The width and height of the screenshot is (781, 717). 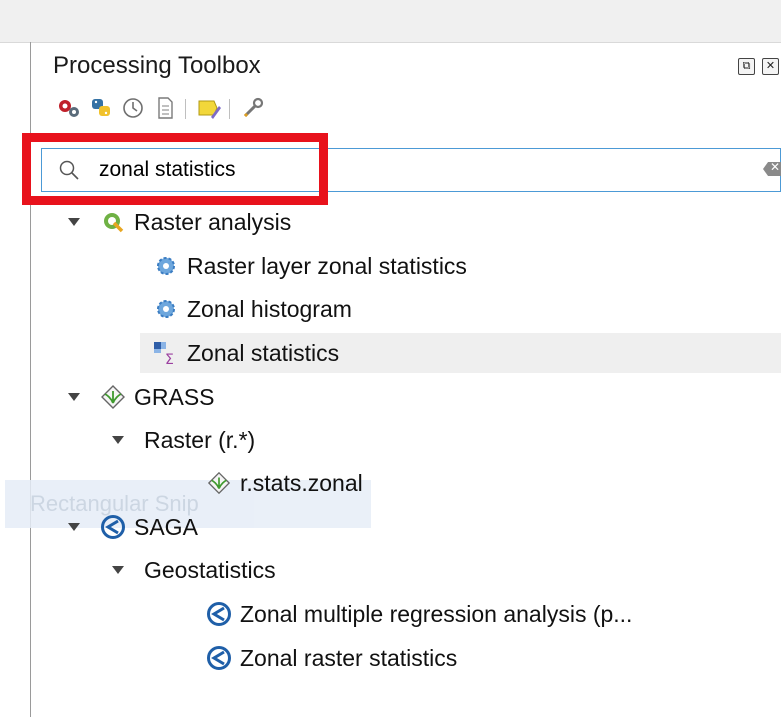 I want to click on tree-item-label: Zonal statistics, so click(x=263, y=352).